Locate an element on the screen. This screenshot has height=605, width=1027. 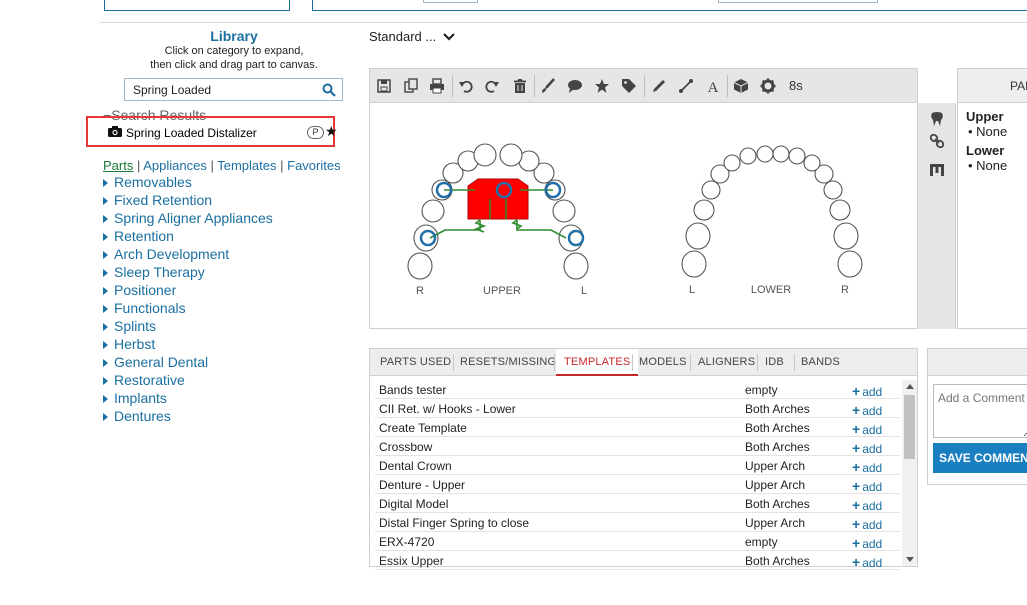
category-item: Removables is located at coordinates (188, 182).